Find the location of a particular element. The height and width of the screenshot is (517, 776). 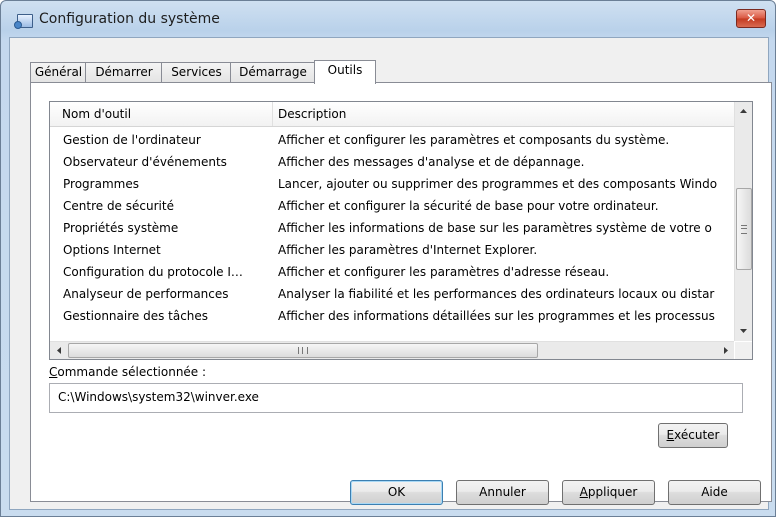

column-header-name: Nom d'outil is located at coordinates (96, 114).